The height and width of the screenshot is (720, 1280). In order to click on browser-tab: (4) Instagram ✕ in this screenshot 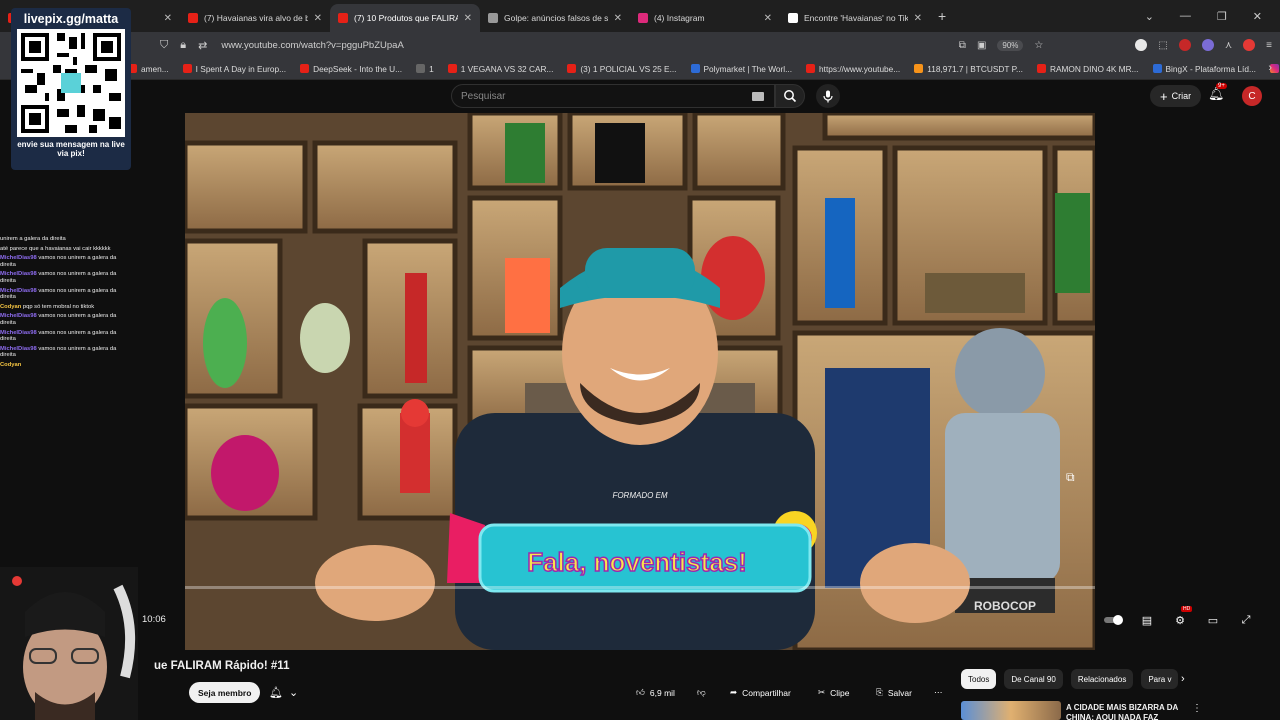, I will do `click(705, 18)`.